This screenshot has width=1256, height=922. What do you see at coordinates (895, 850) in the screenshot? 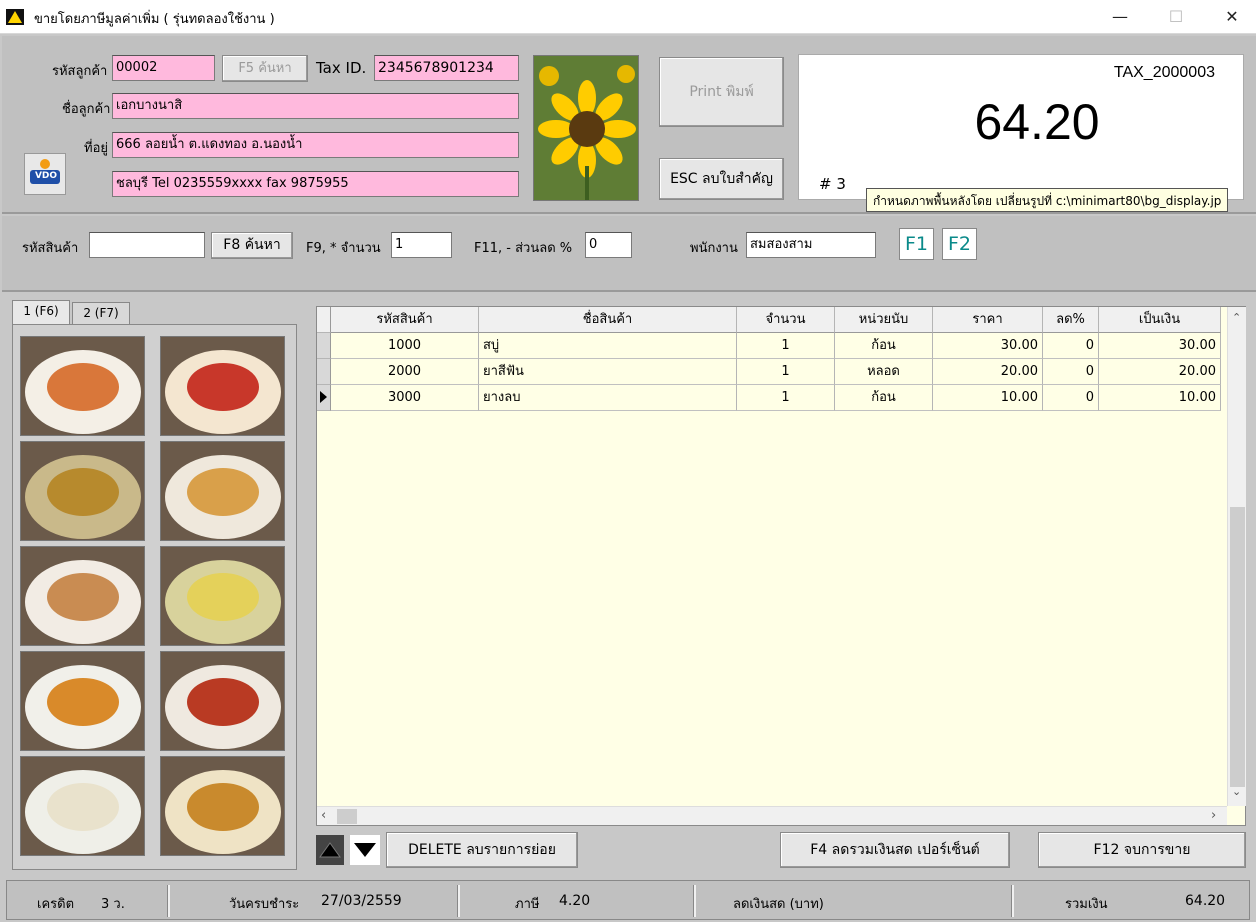
I see `f4-cash-discount-button: F4 ลดรวมเงินสด เปอร์เซ็นต์` at bounding box center [895, 850].